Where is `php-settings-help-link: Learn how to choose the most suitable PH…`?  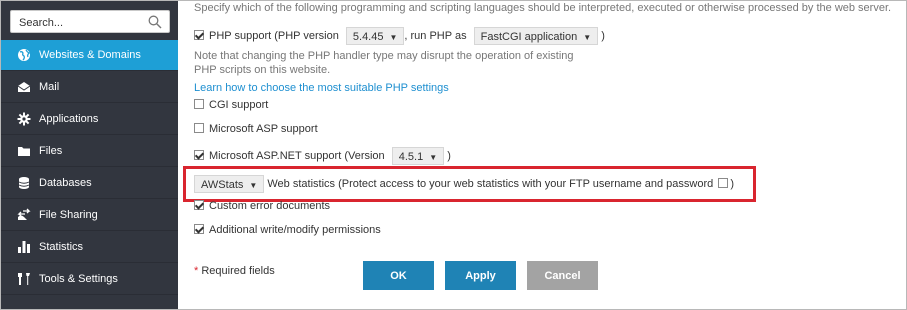 php-settings-help-link: Learn how to choose the most suitable PH… is located at coordinates (321, 88).